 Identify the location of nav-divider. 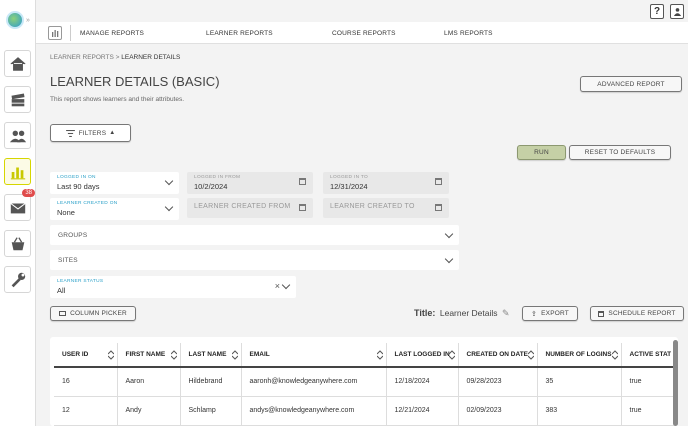
(70, 33).